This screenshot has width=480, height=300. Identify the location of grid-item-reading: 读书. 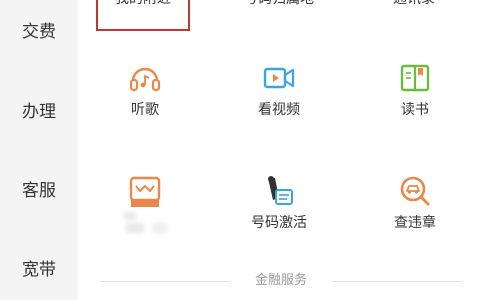
(415, 90).